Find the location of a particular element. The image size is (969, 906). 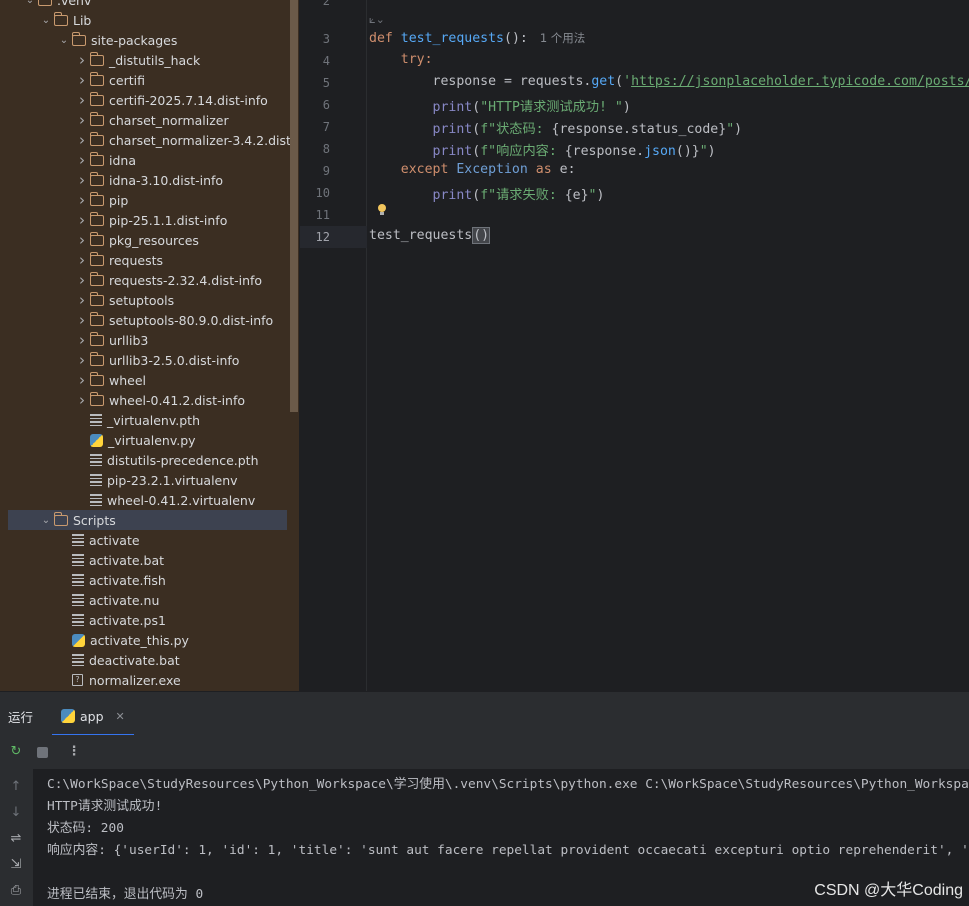

tree-folder: ⌄ Lib is located at coordinates (149, 20).